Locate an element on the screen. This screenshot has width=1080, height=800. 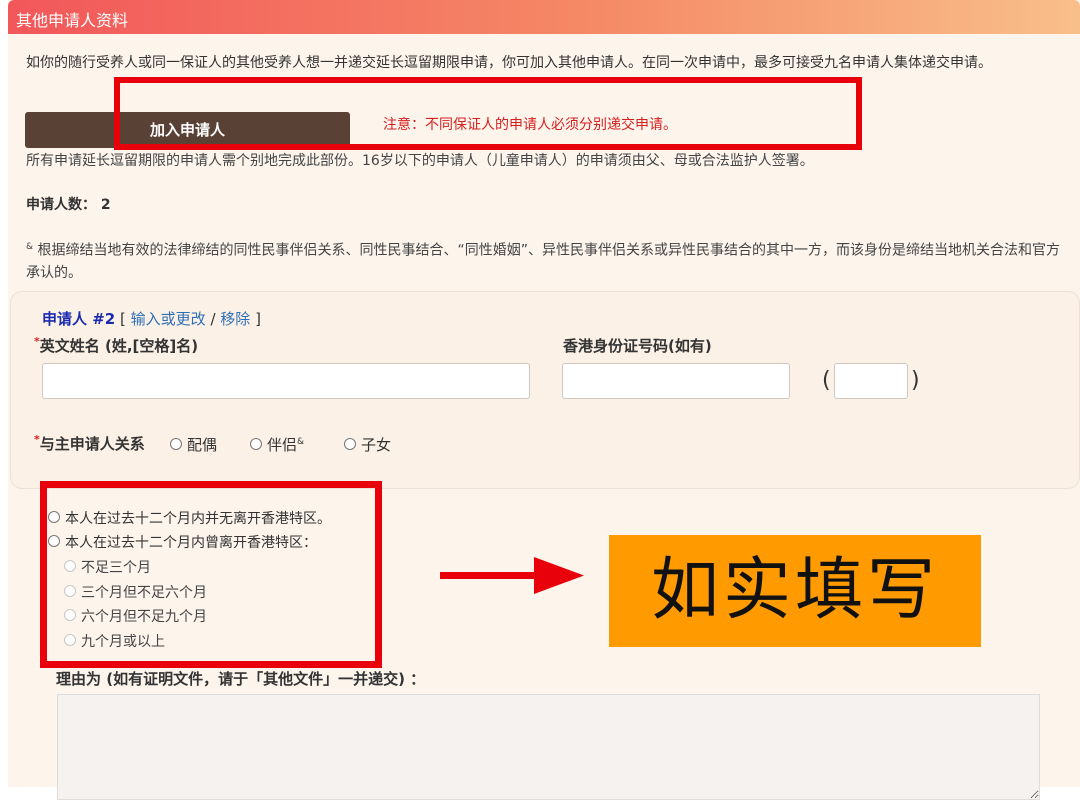
bracket-open: [ is located at coordinates (123, 319).